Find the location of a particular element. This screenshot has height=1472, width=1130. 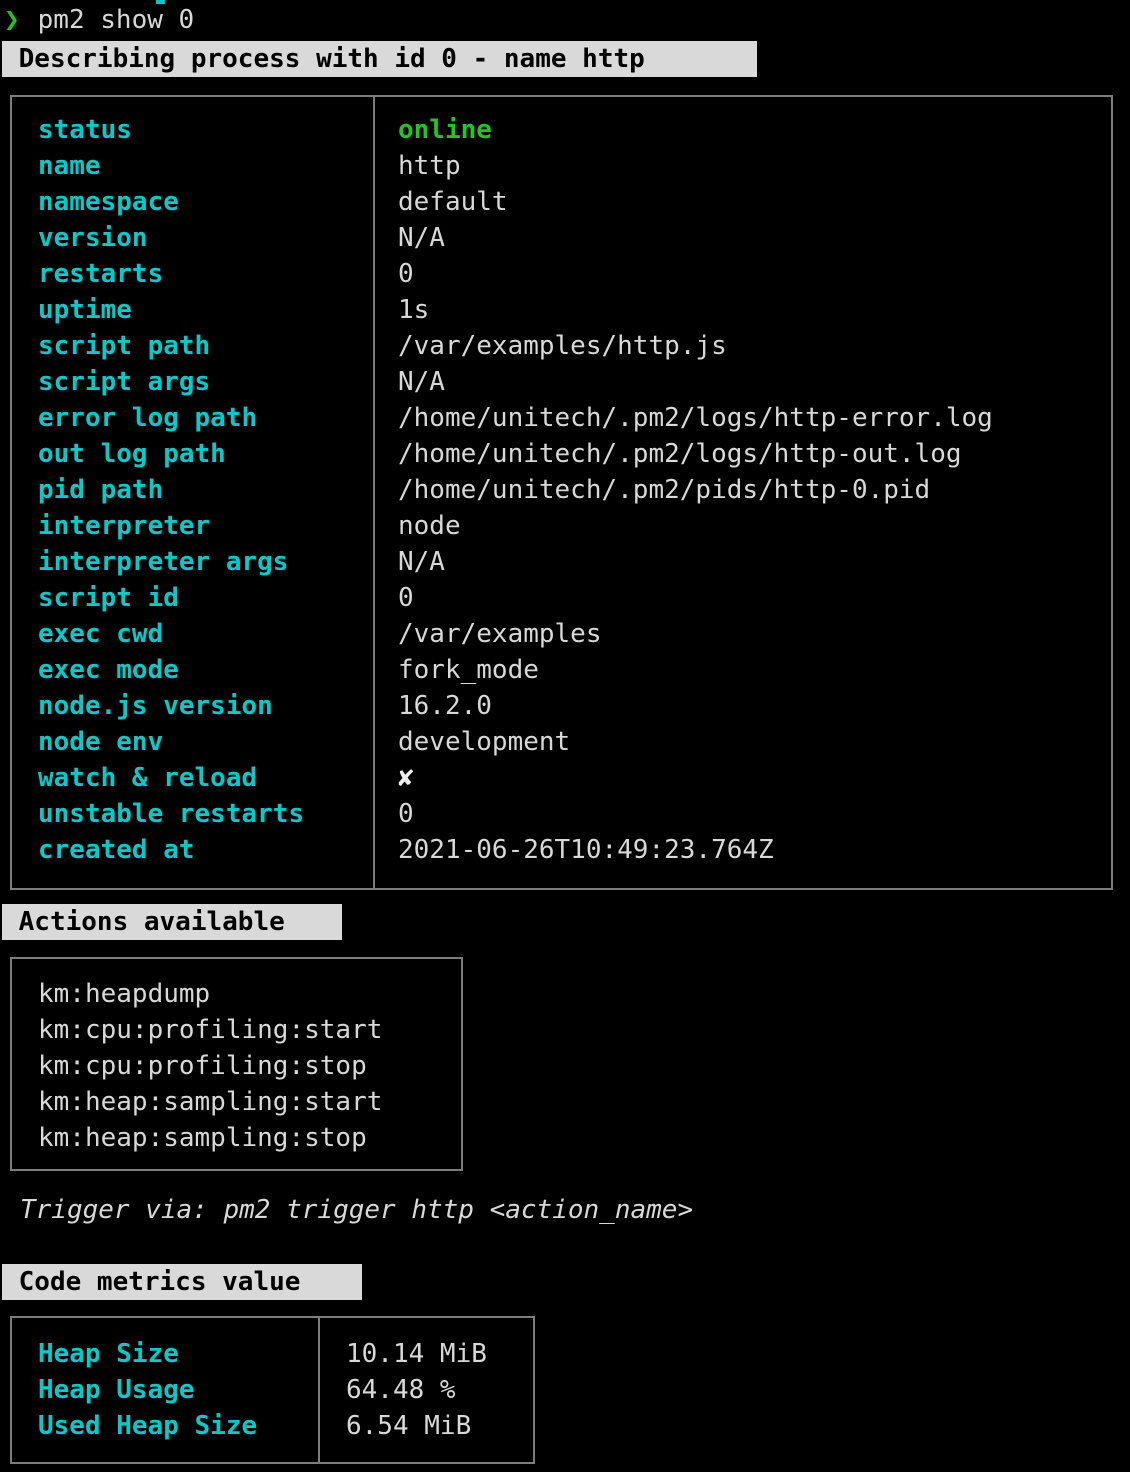

process-info-row-label: script args is located at coordinates (124, 382).